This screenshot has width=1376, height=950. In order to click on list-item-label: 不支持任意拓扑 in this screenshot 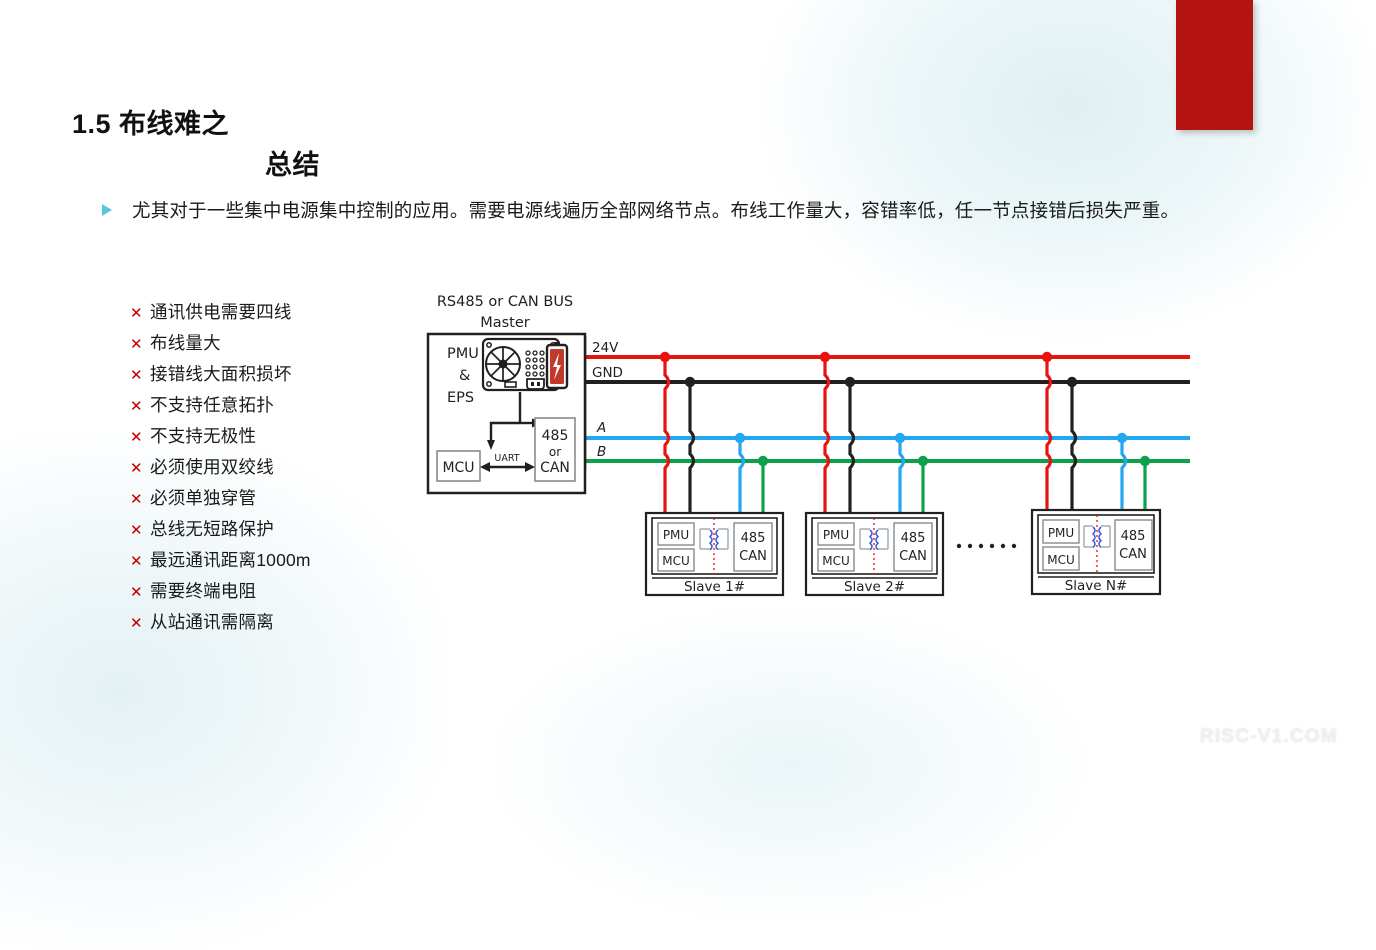, I will do `click(212, 405)`.